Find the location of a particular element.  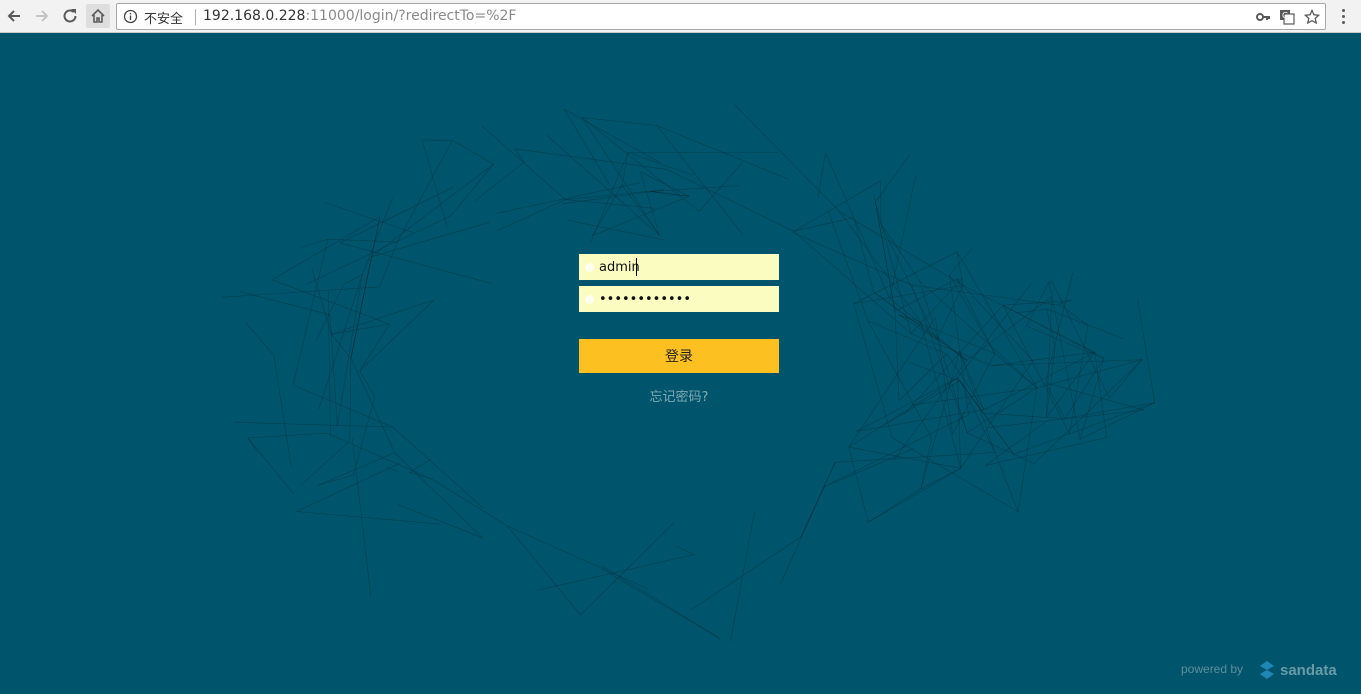

username-field is located at coordinates (679, 267).